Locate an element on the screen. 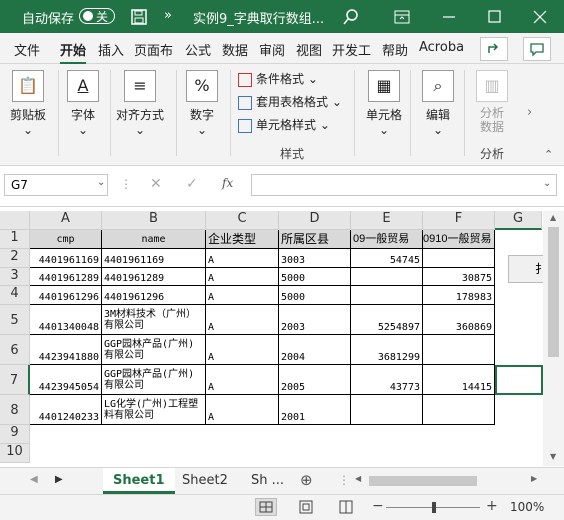 The height and width of the screenshot is (520, 564). column-header: A is located at coordinates (66, 220).